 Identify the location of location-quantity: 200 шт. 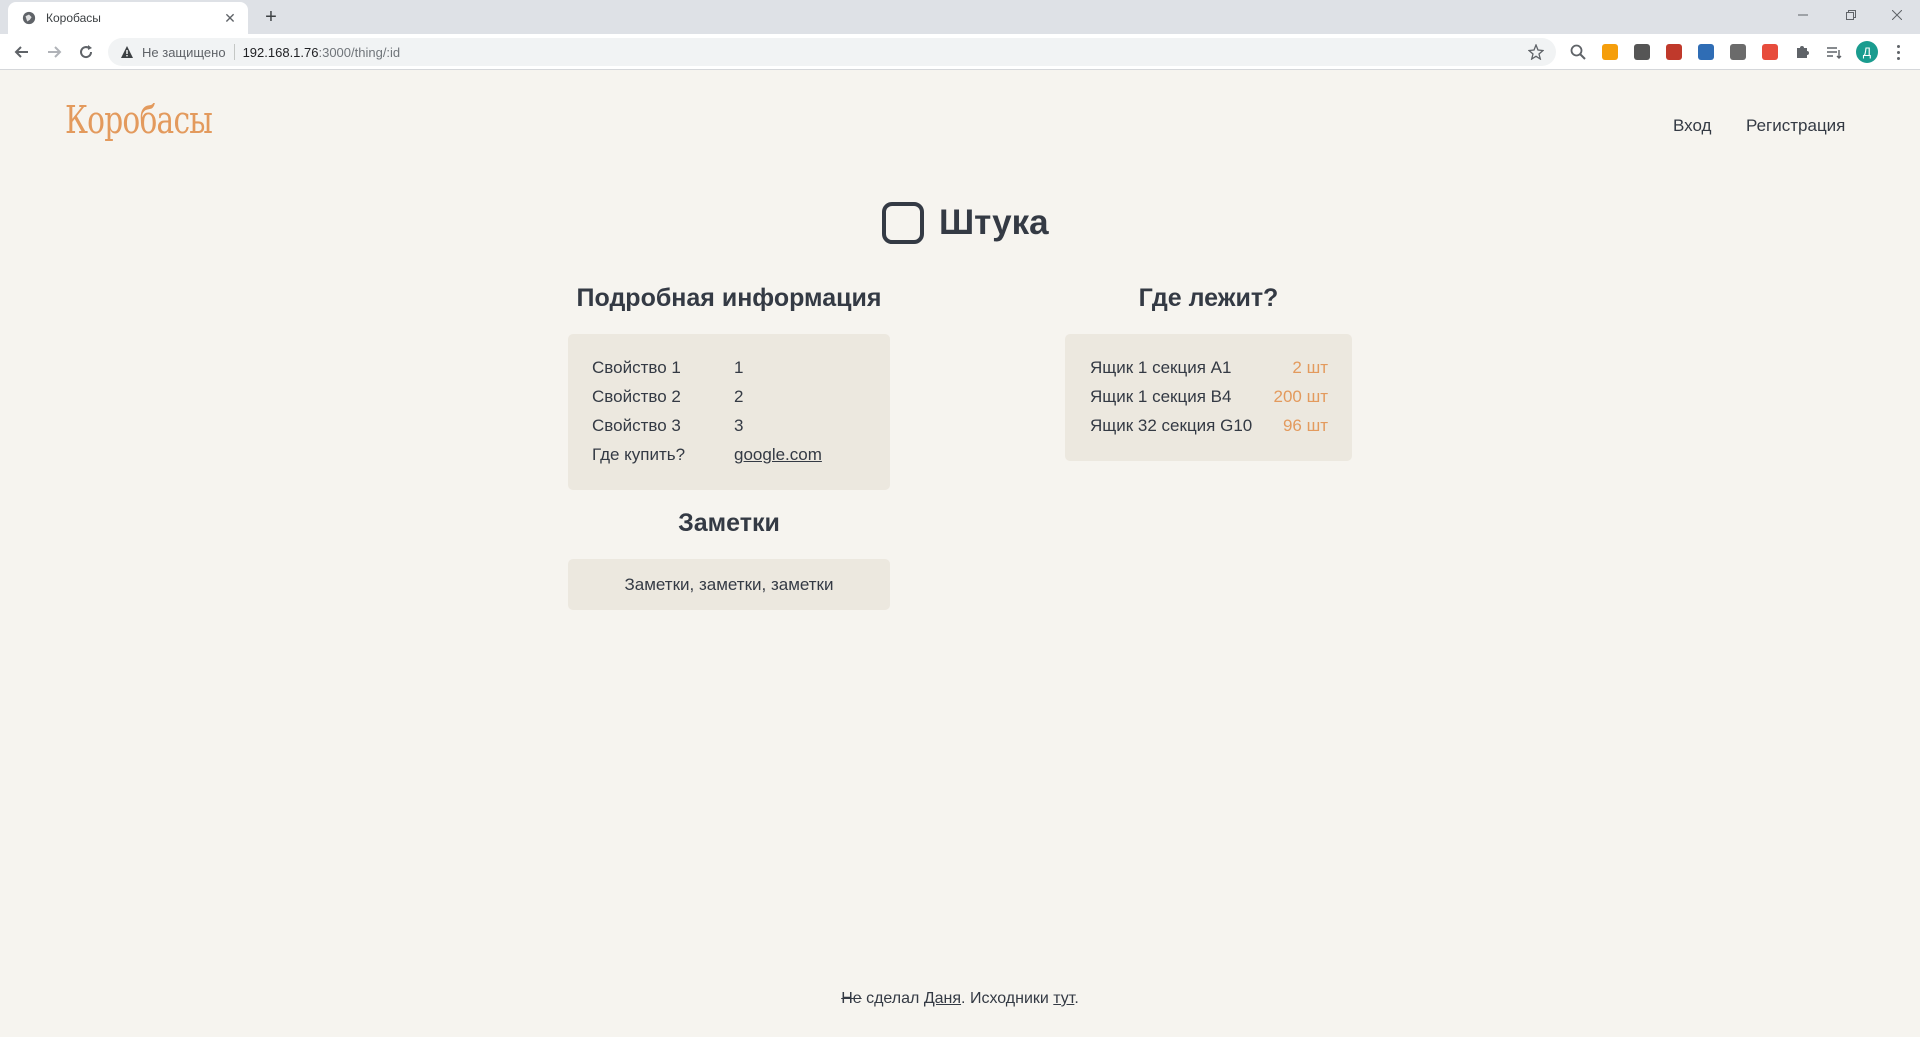
(1300, 396).